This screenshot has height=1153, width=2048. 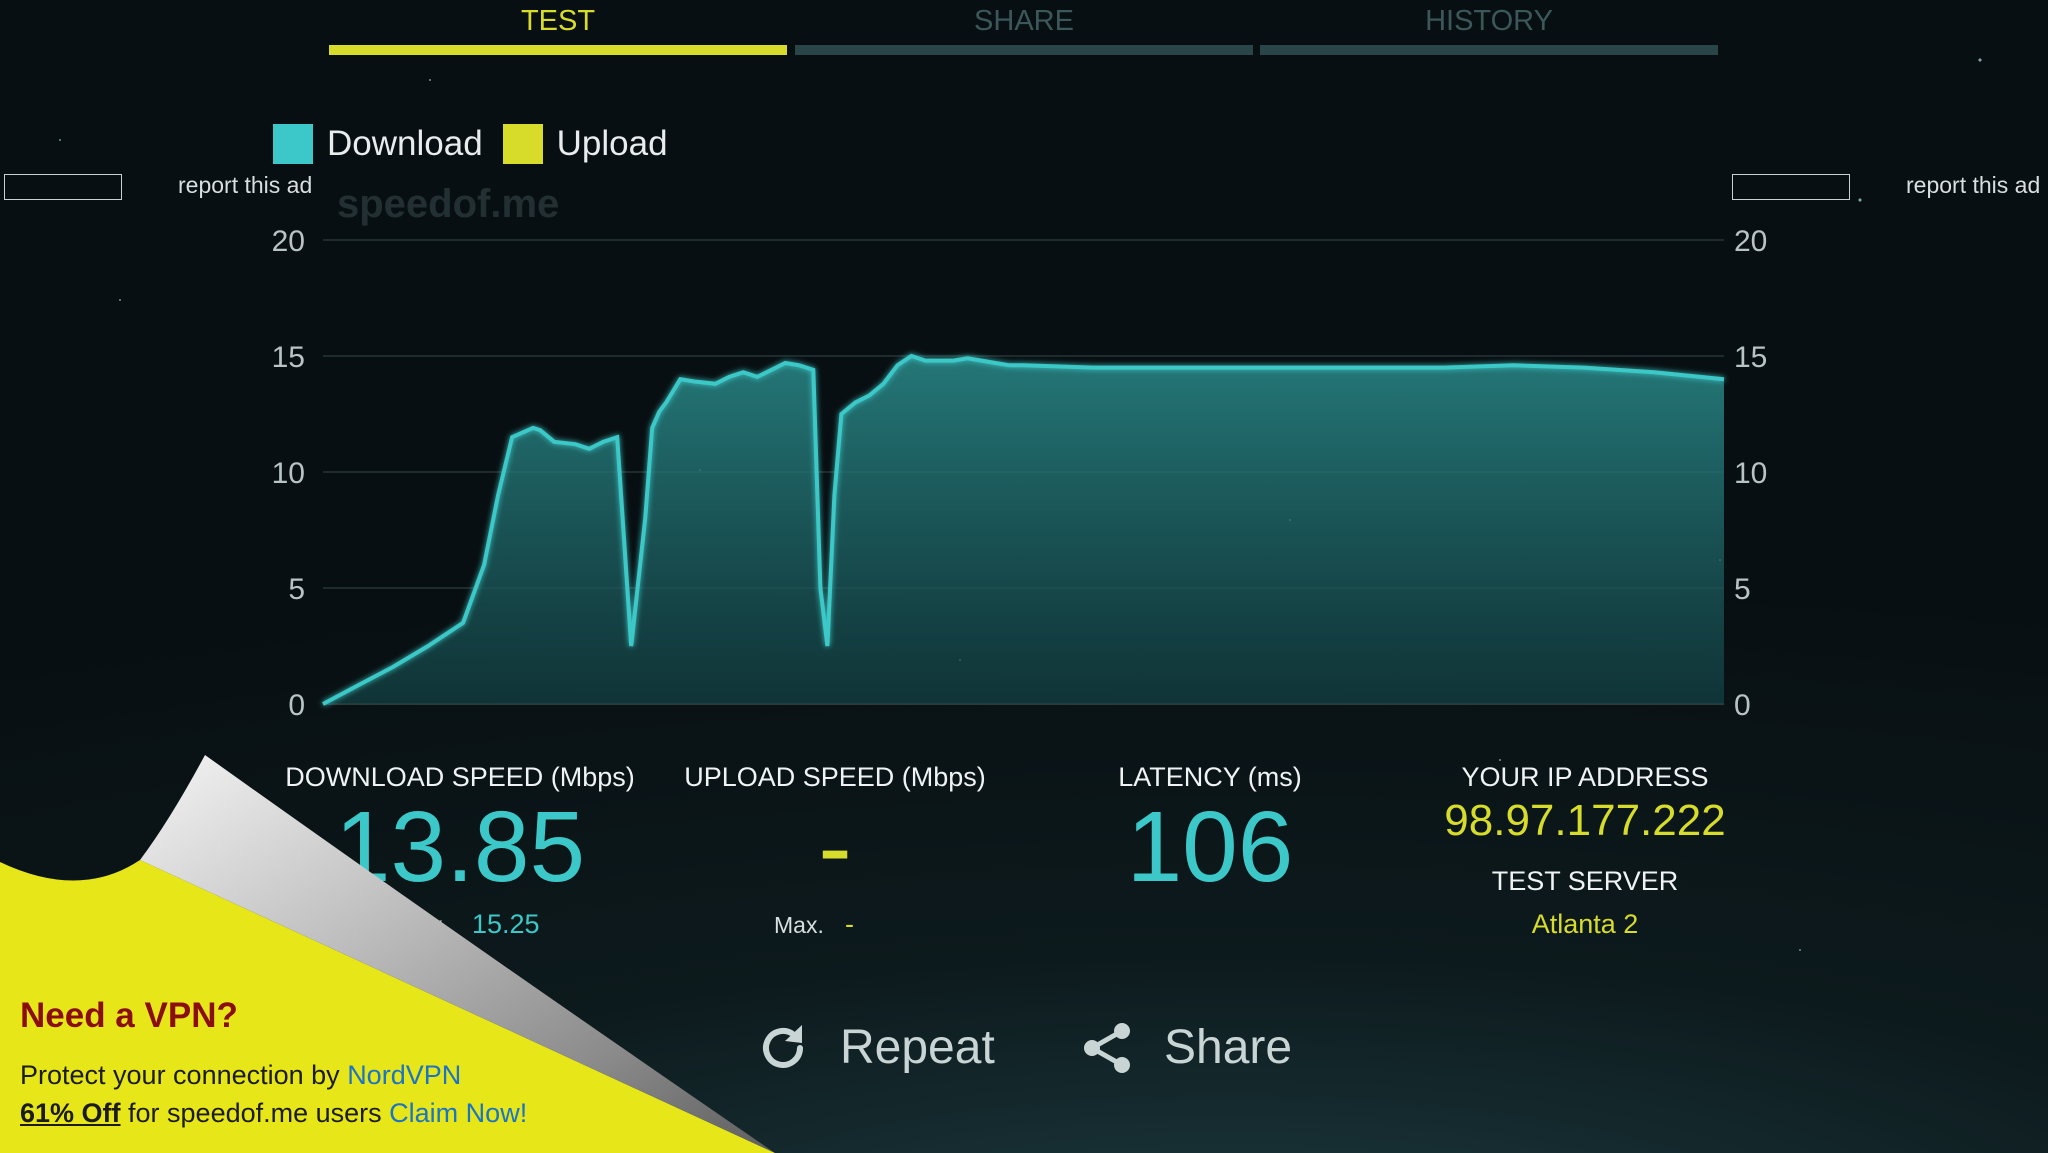 What do you see at coordinates (296, 589) in the screenshot?
I see `y-tick-left: 5` at bounding box center [296, 589].